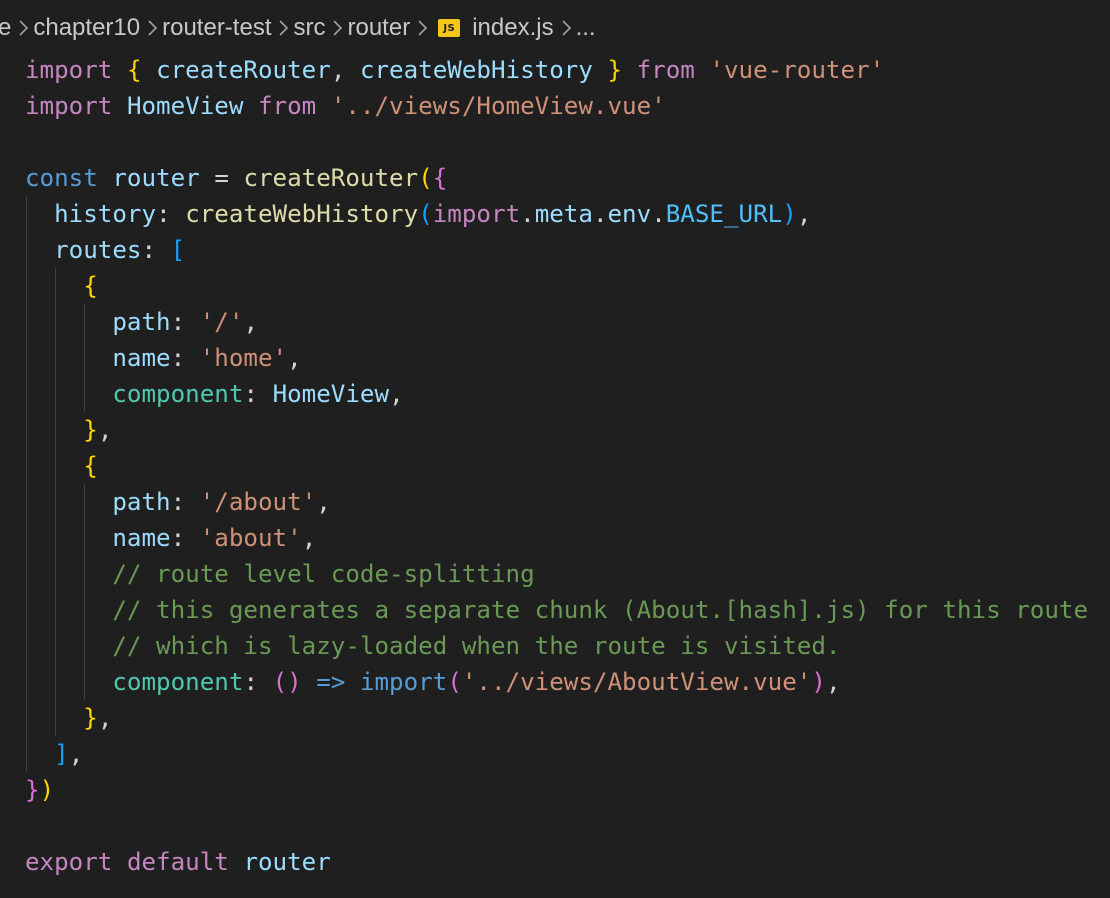 The image size is (1110, 898). Describe the element at coordinates (177, 862) in the screenshot. I see `code-token: default` at that location.